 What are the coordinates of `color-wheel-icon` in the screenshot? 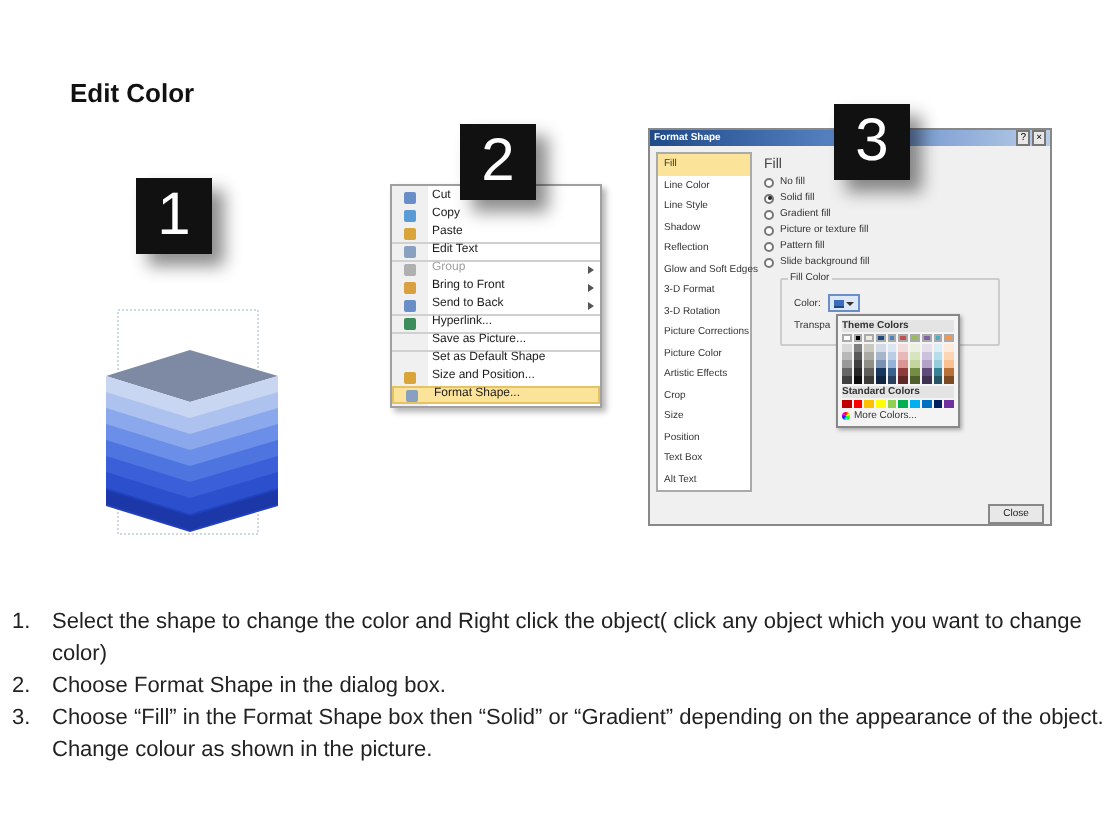 It's located at (846, 416).